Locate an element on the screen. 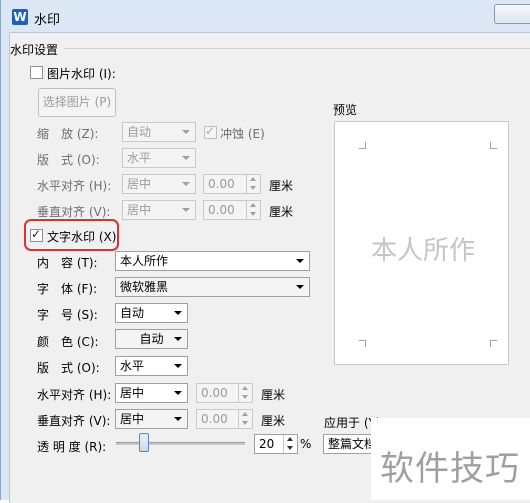  transparency-unit: % is located at coordinates (306, 444).